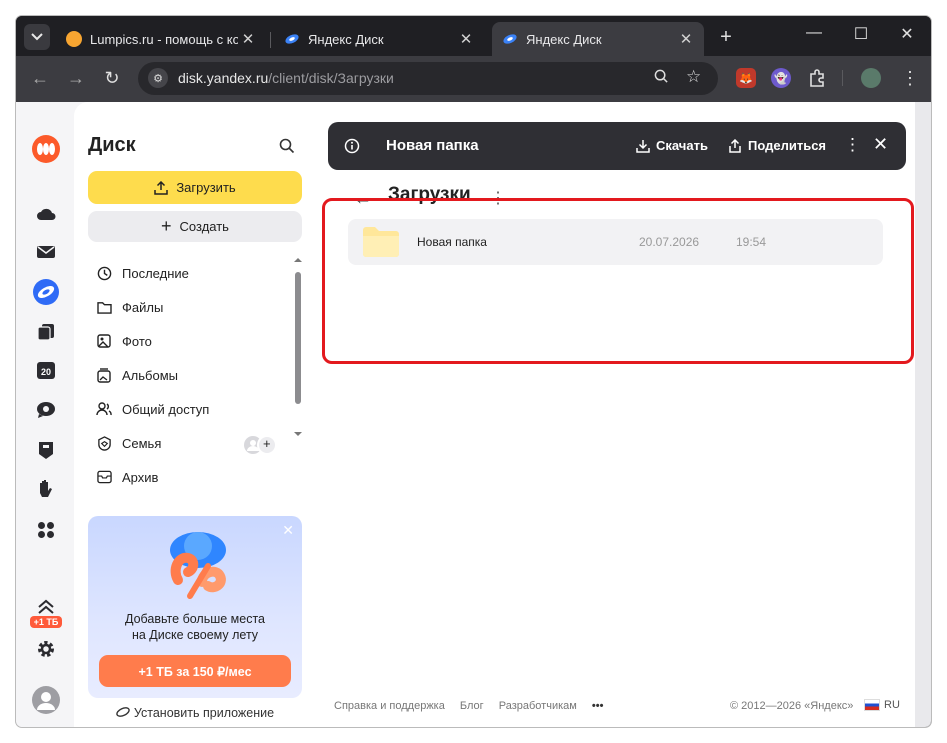 Image resolution: width=947 pixels, height=743 pixels. I want to click on clock-icon, so click(104, 273).